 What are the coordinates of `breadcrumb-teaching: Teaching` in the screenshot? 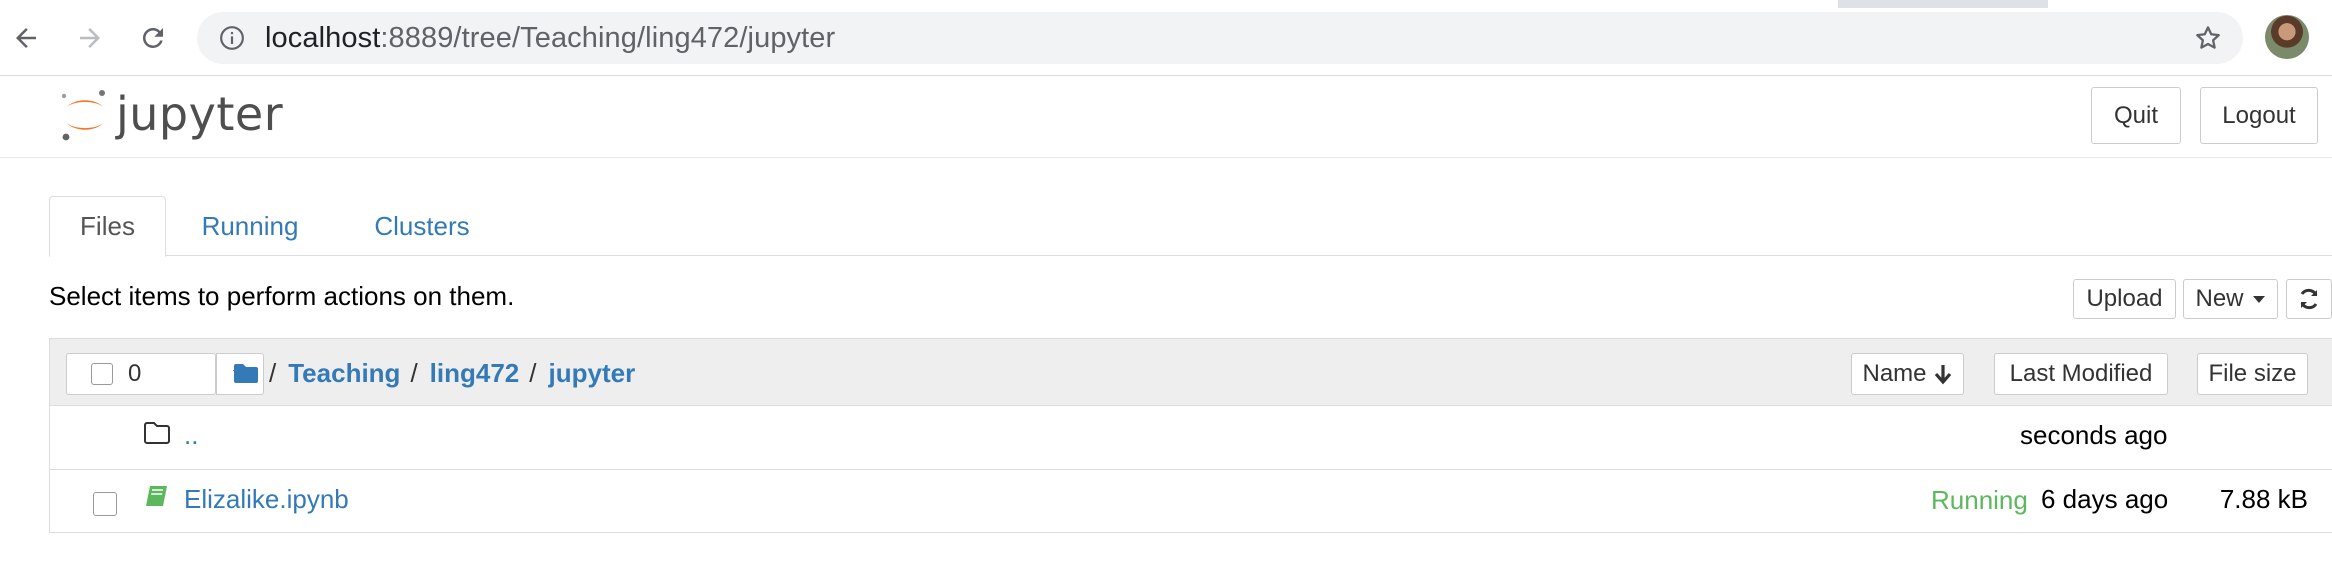 It's located at (344, 373).